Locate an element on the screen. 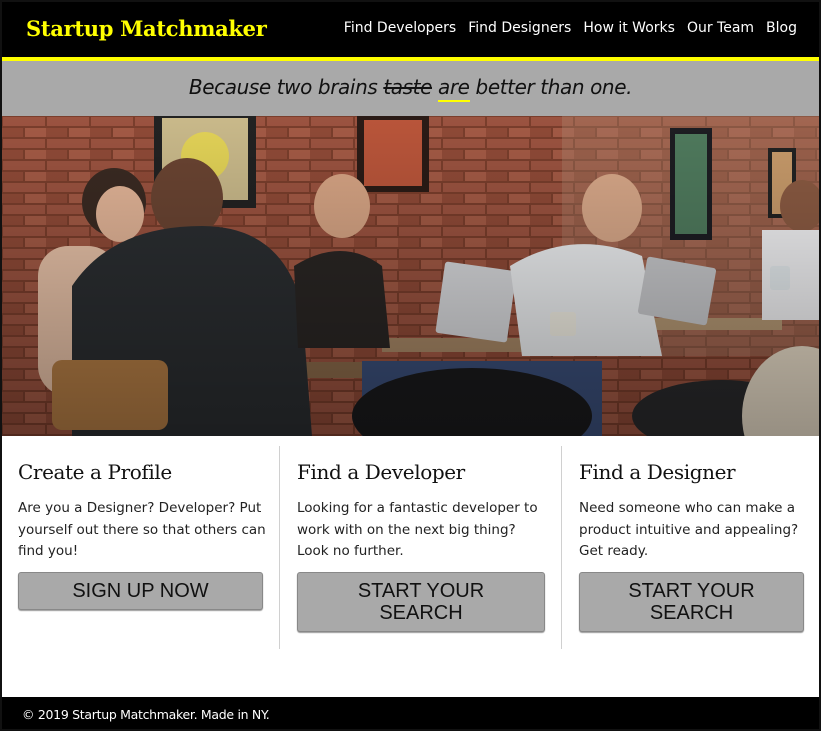  start-search-designer-button: START YOUR SEARCH is located at coordinates (691, 602).